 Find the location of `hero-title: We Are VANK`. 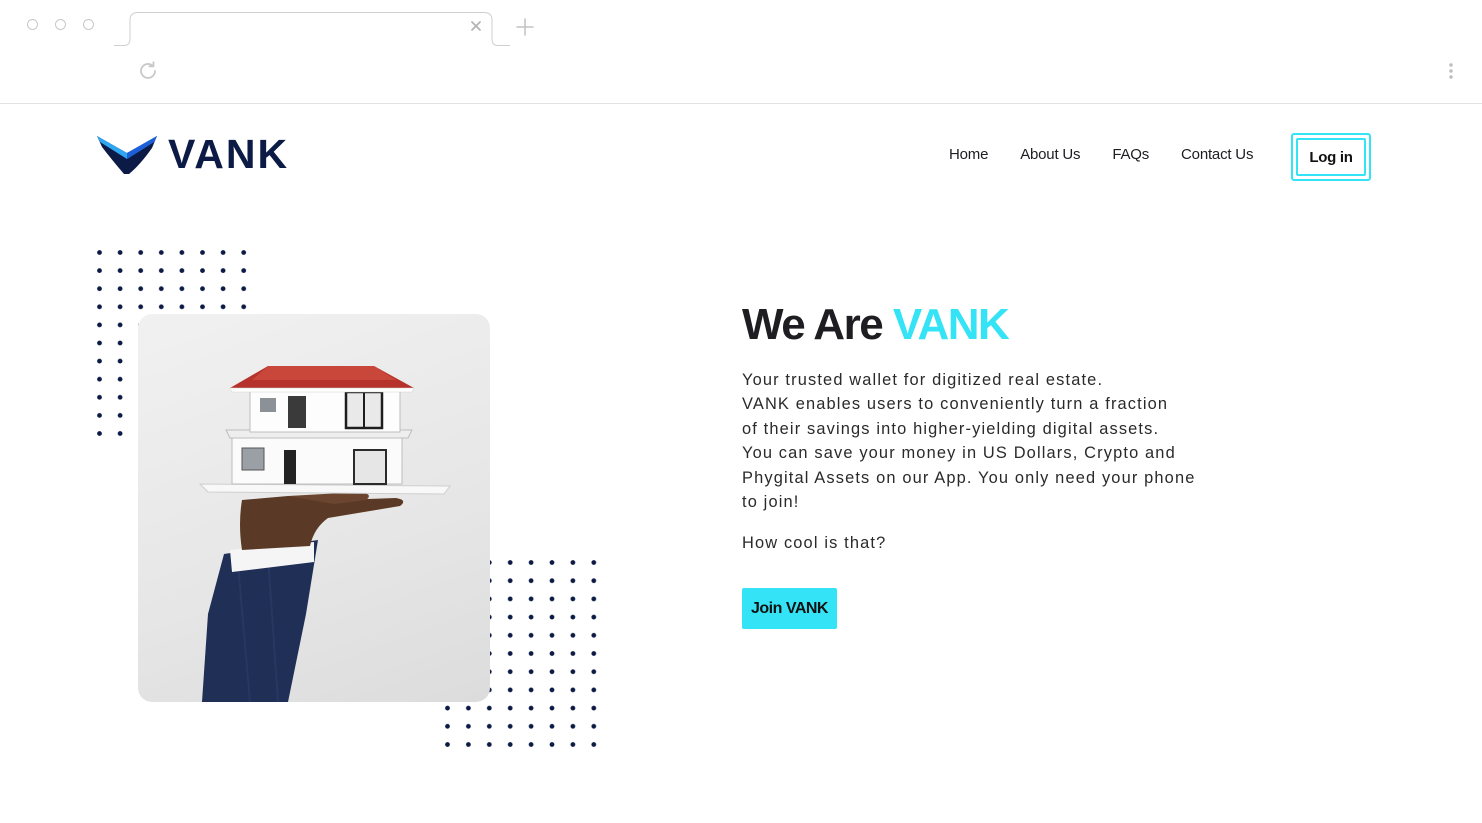

hero-title: We Are VANK is located at coordinates (876, 325).